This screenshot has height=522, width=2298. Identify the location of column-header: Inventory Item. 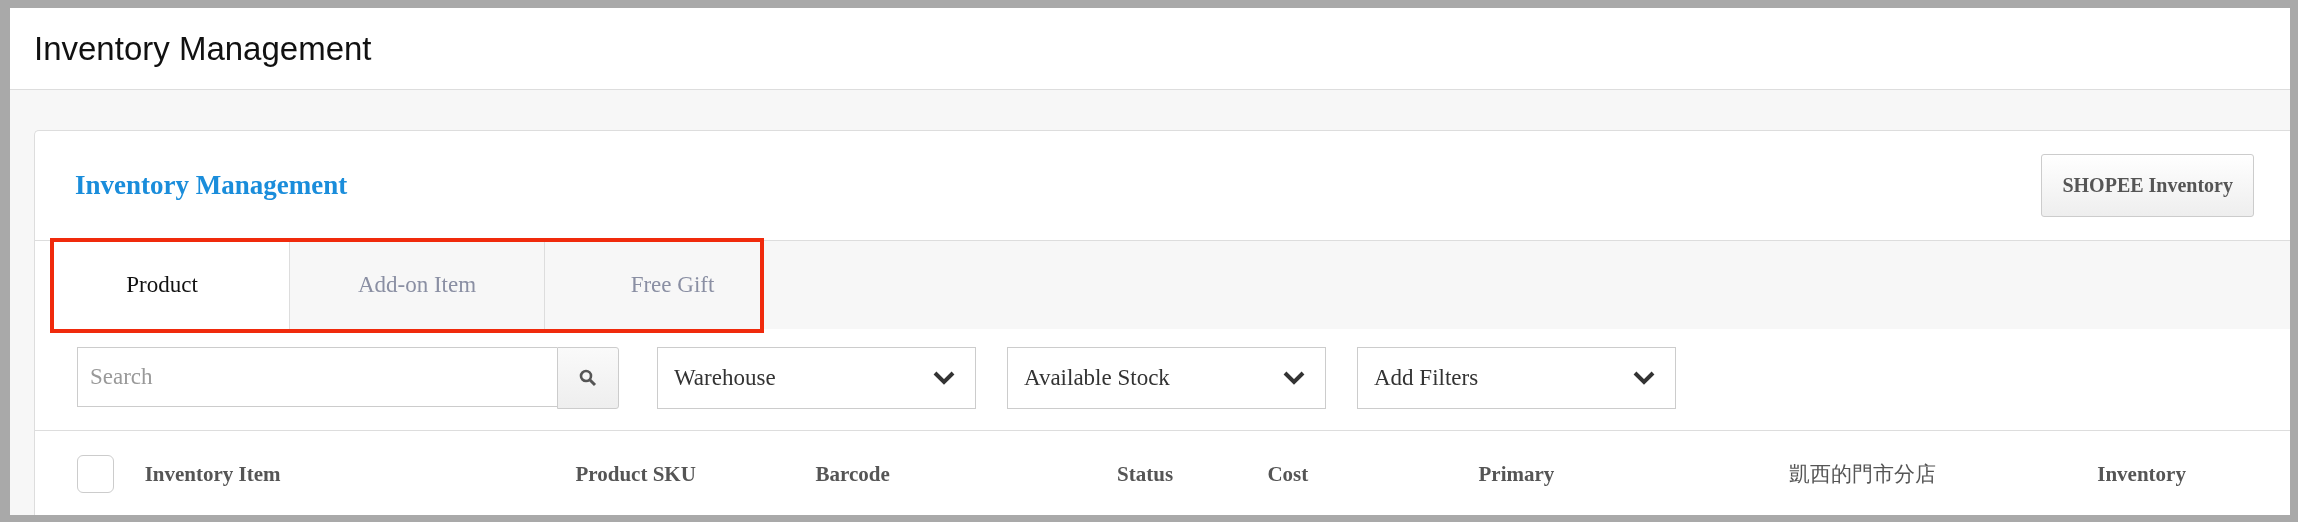
(213, 474).